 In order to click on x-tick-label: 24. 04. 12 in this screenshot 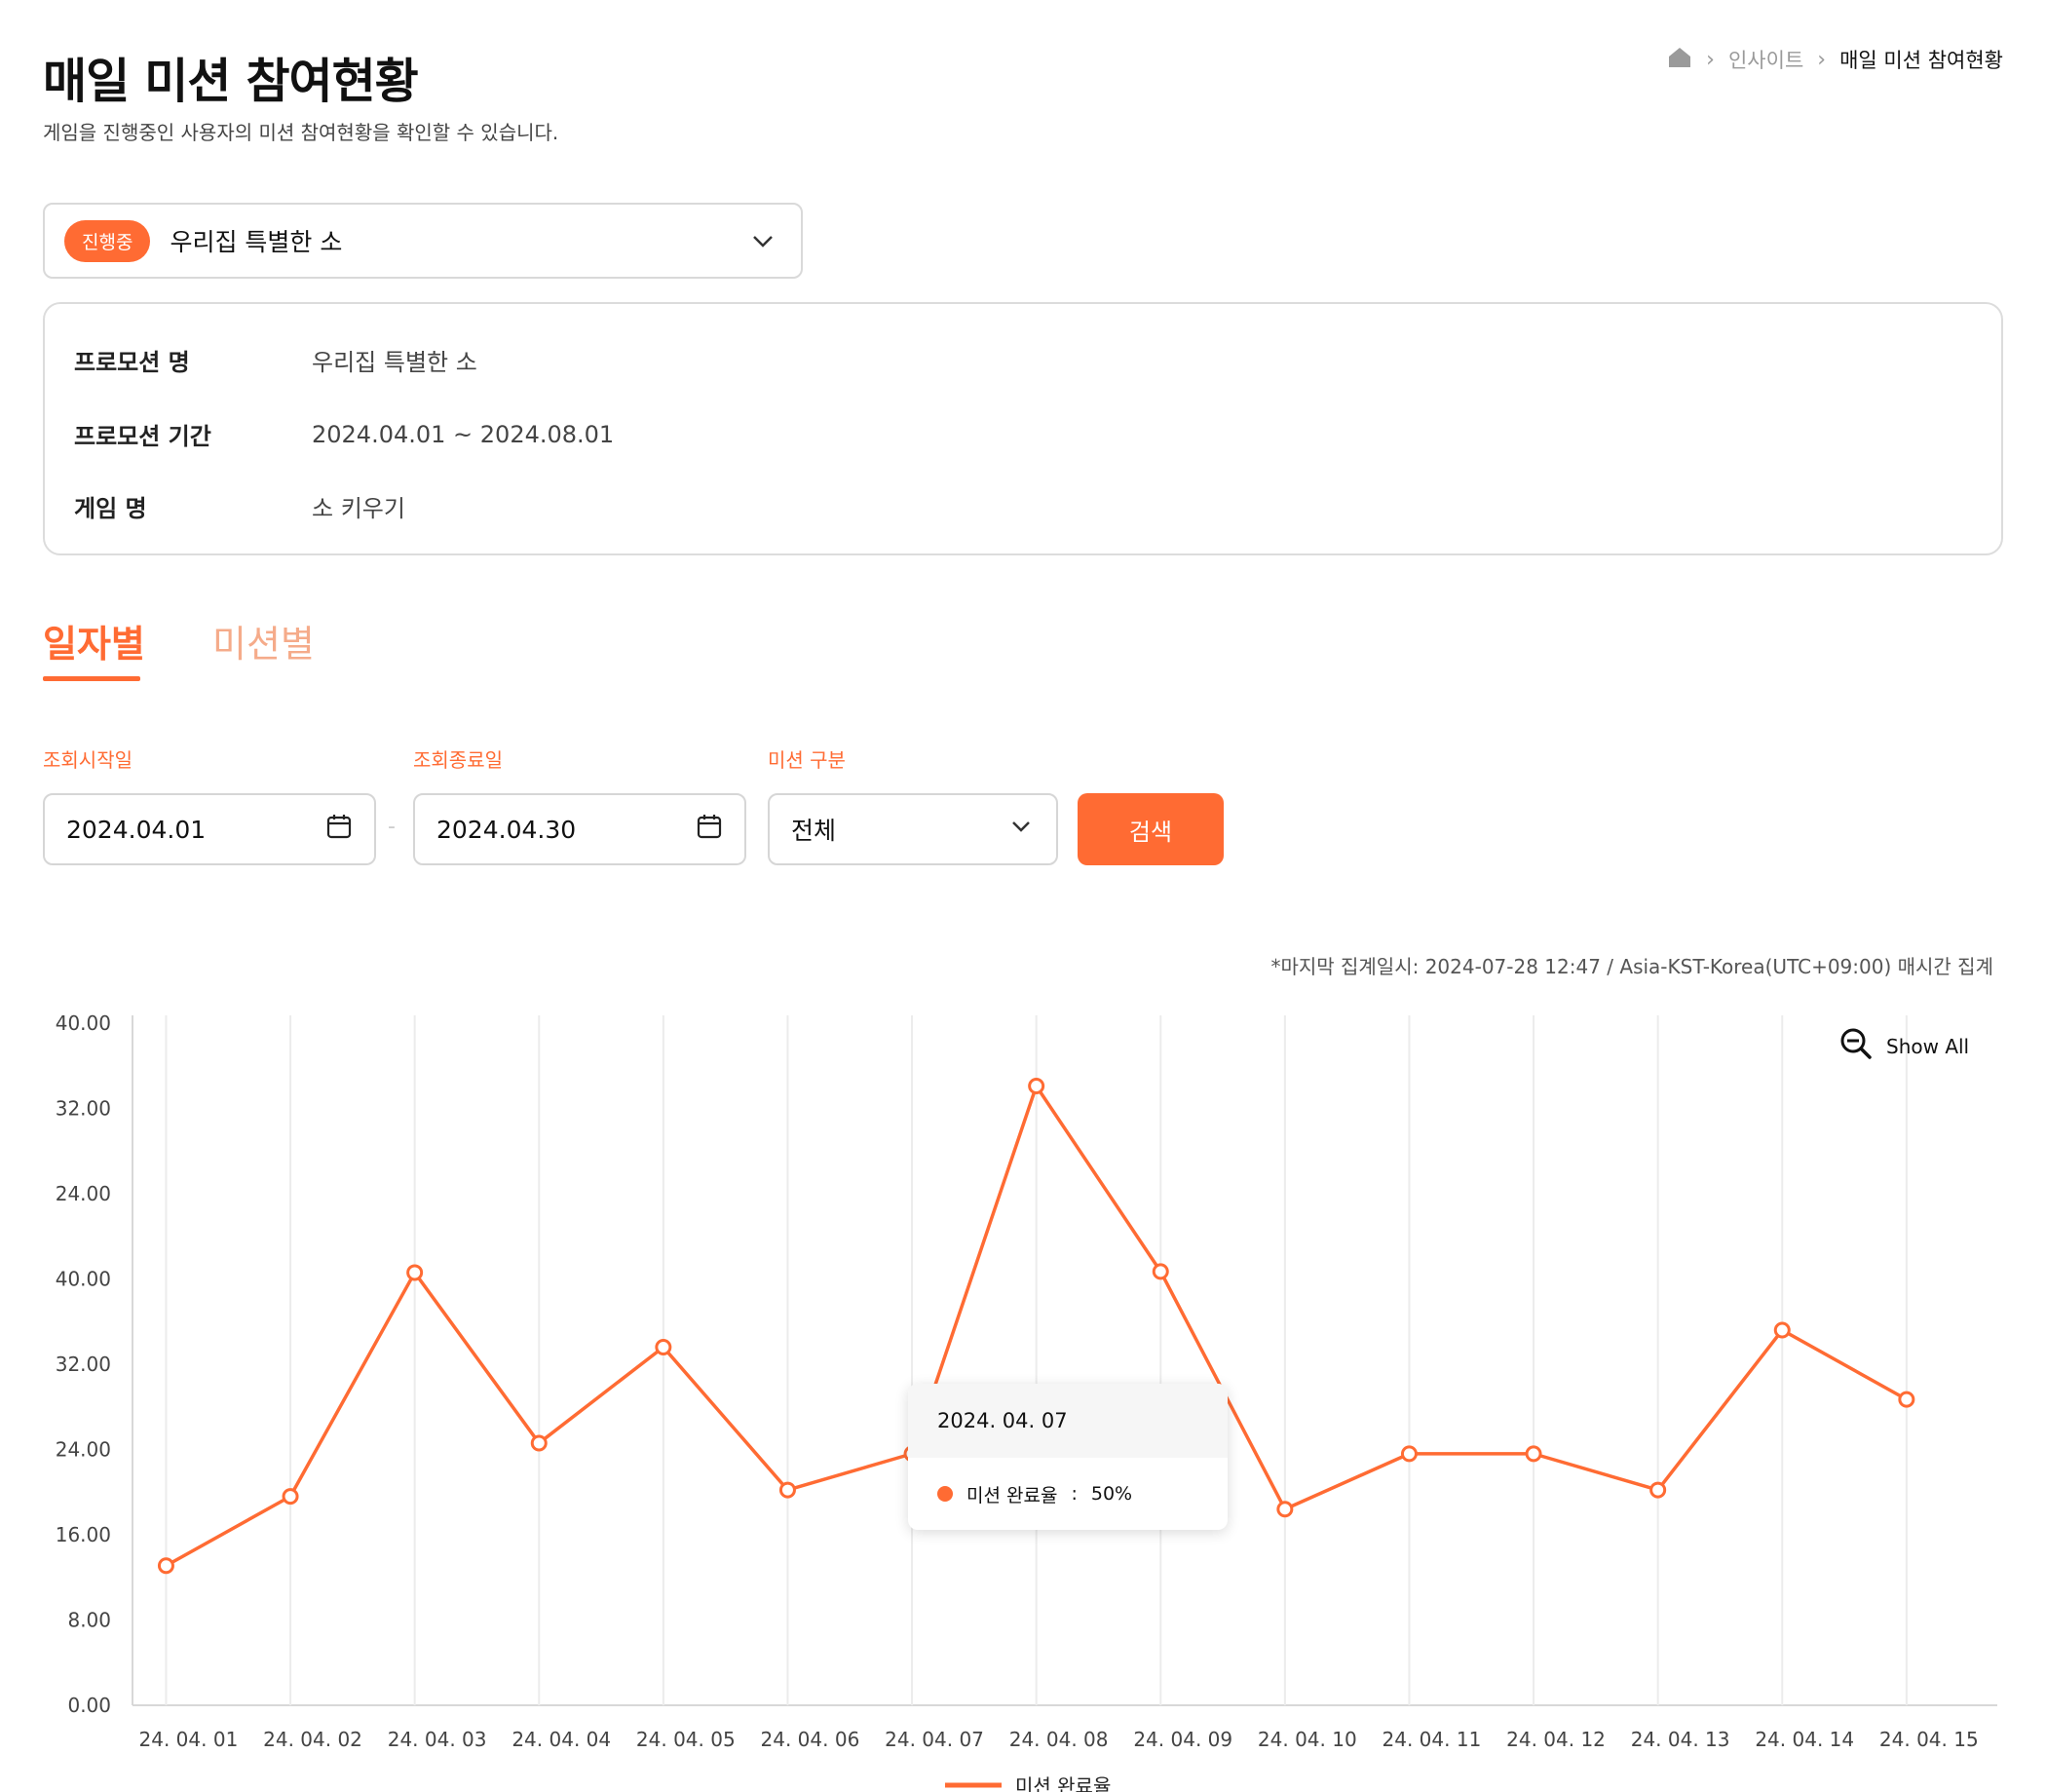, I will do `click(1556, 1739)`.